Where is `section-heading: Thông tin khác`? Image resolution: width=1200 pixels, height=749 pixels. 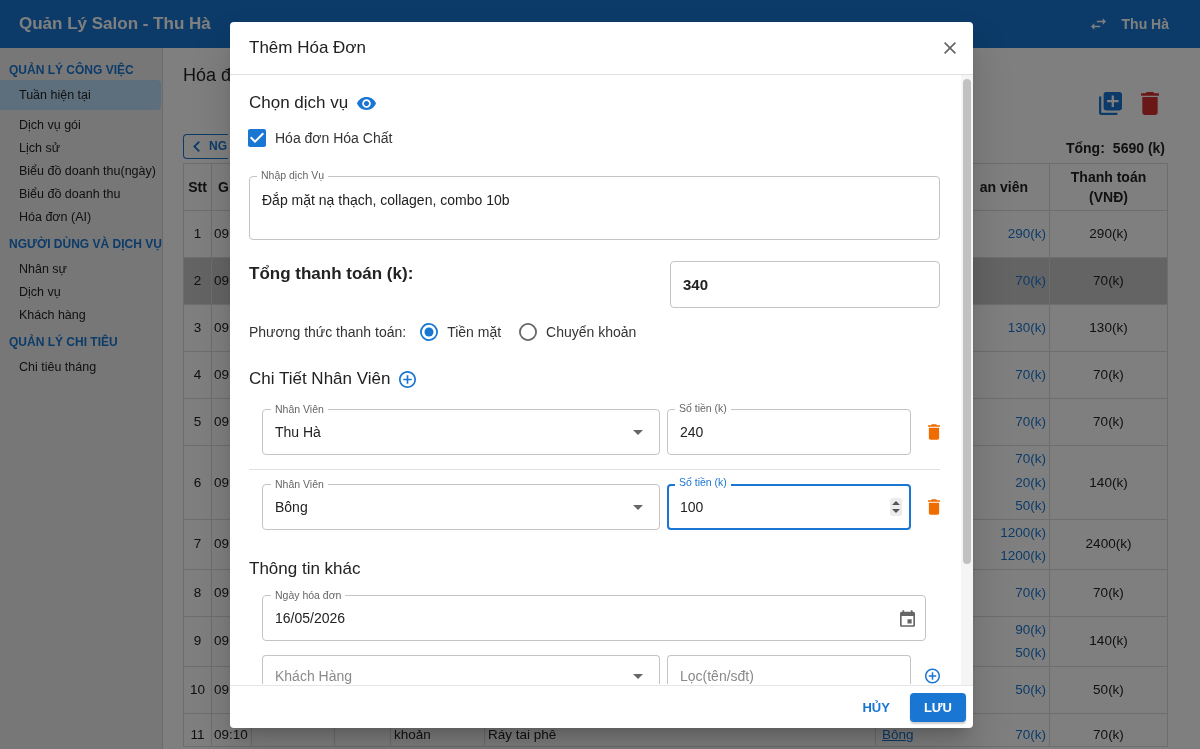 section-heading: Thông tin khác is located at coordinates (305, 569).